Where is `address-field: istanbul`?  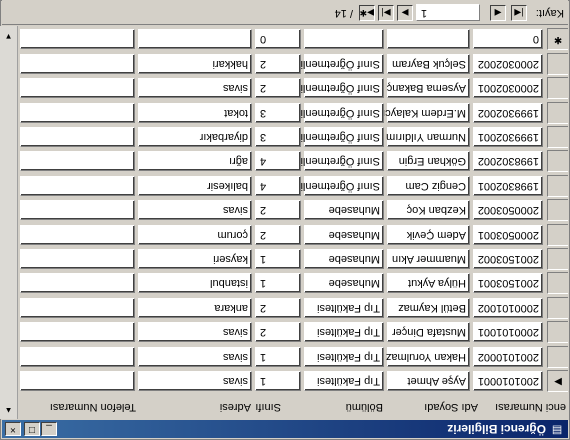 address-field: istanbul is located at coordinates (195, 283).